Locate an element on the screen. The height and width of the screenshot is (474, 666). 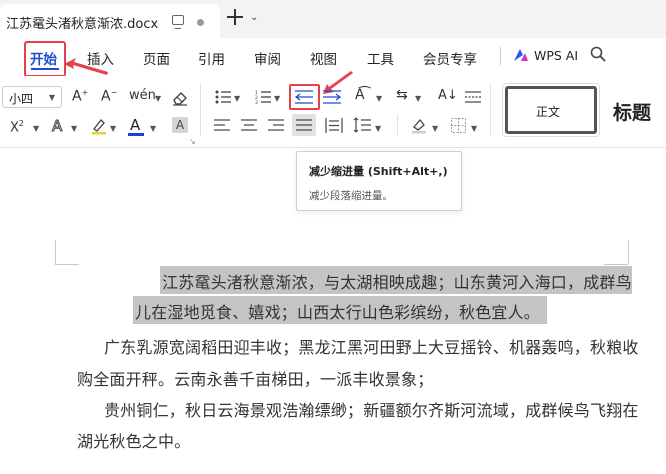
paragraph-3-line-2: 湖光秋色之中。 is located at coordinates (133, 440).